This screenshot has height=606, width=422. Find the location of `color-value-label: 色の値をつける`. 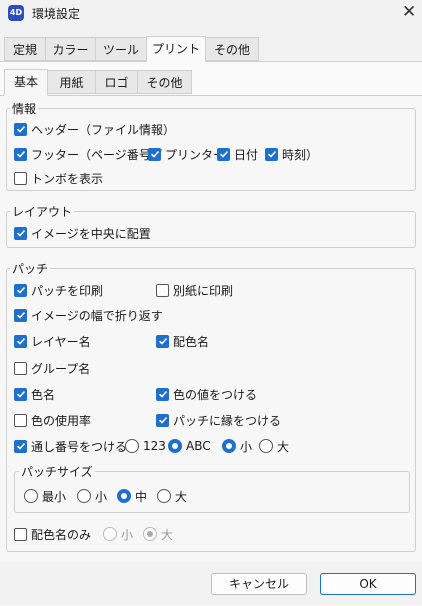

color-value-label: 色の値をつける is located at coordinates (215, 394).